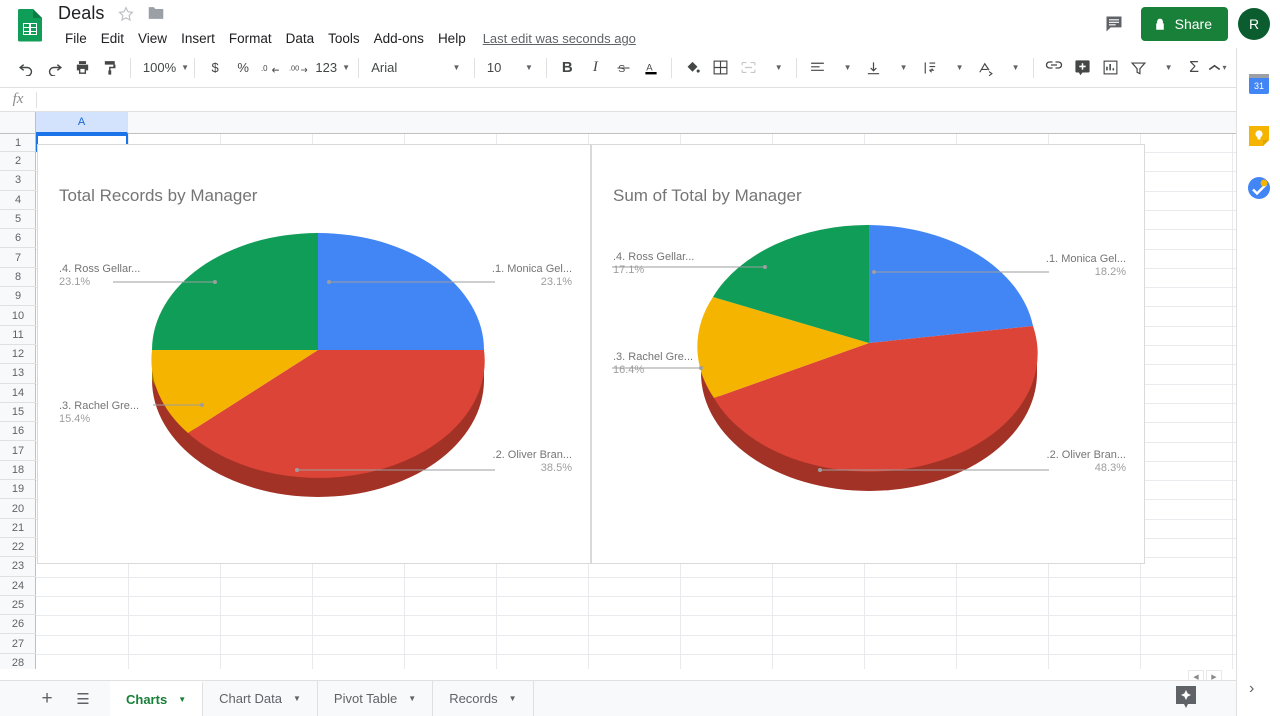 This screenshot has width=1280, height=716. I want to click on vertical-align-button, so click(873, 68).